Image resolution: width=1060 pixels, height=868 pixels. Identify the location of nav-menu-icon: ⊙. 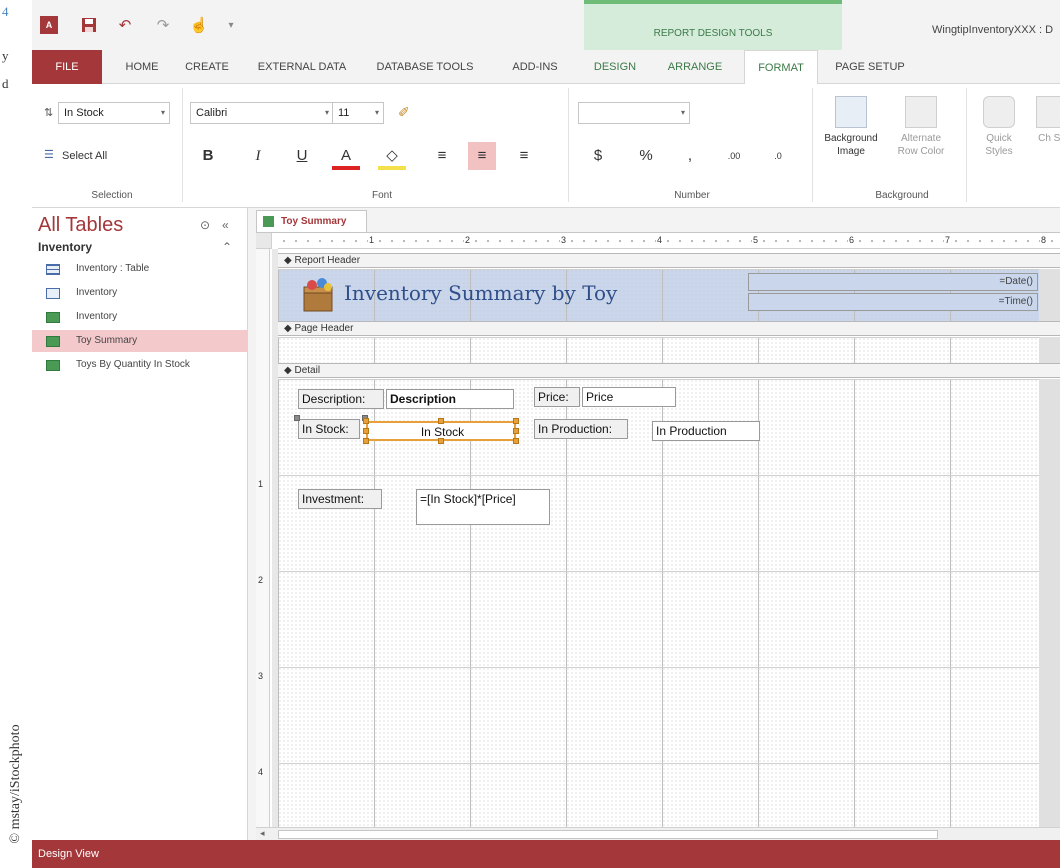
(205, 225).